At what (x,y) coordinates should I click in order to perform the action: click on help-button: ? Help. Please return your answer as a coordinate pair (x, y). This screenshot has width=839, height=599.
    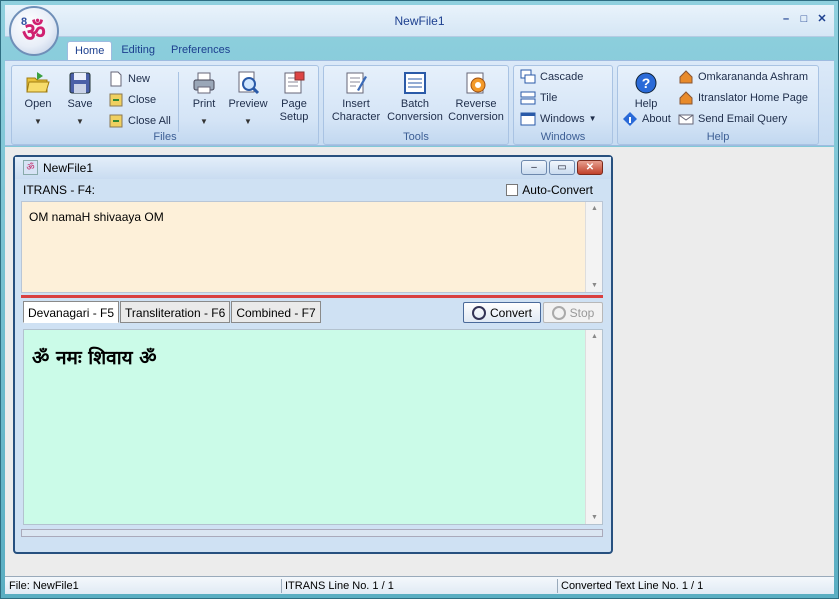
    Looking at the image, I should click on (646, 90).